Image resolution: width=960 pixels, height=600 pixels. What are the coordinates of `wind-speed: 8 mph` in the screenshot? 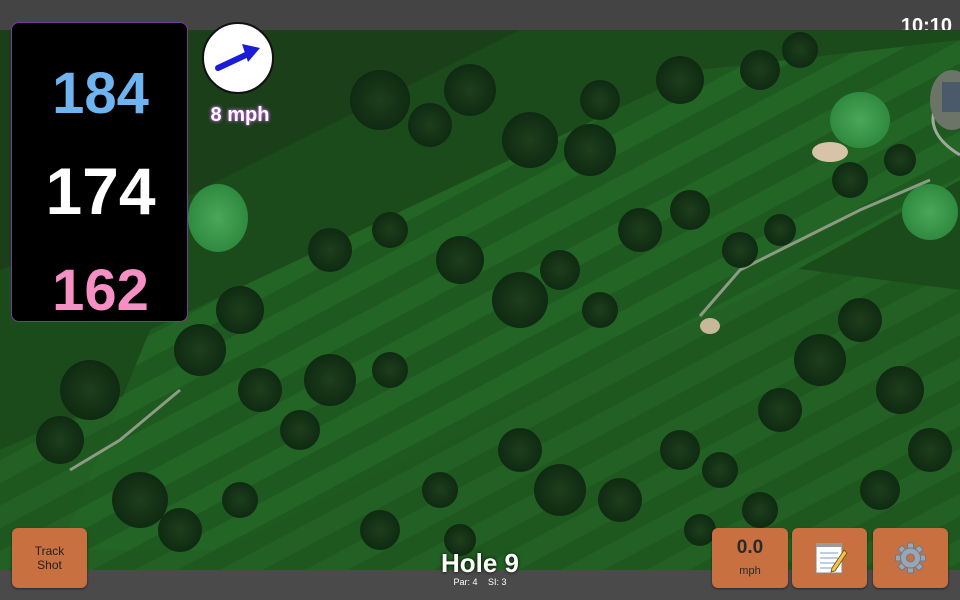 It's located at (240, 115).